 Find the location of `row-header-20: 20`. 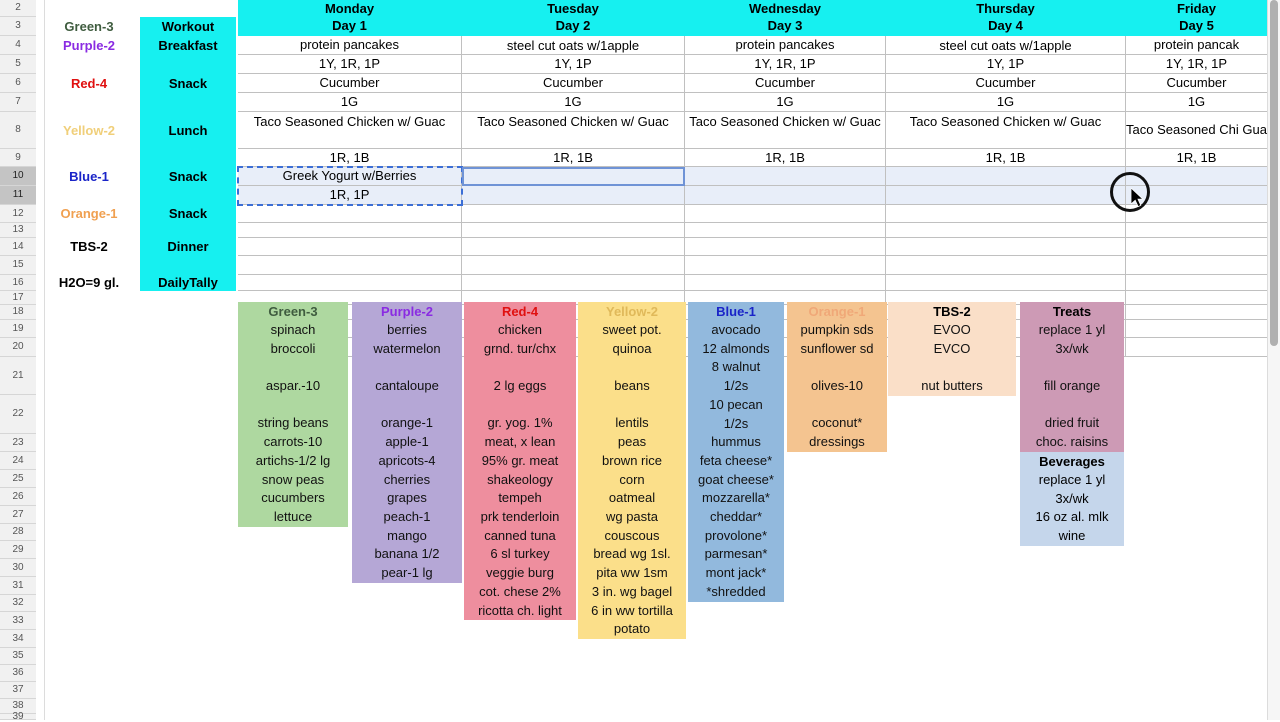

row-header-20: 20 is located at coordinates (18, 347).